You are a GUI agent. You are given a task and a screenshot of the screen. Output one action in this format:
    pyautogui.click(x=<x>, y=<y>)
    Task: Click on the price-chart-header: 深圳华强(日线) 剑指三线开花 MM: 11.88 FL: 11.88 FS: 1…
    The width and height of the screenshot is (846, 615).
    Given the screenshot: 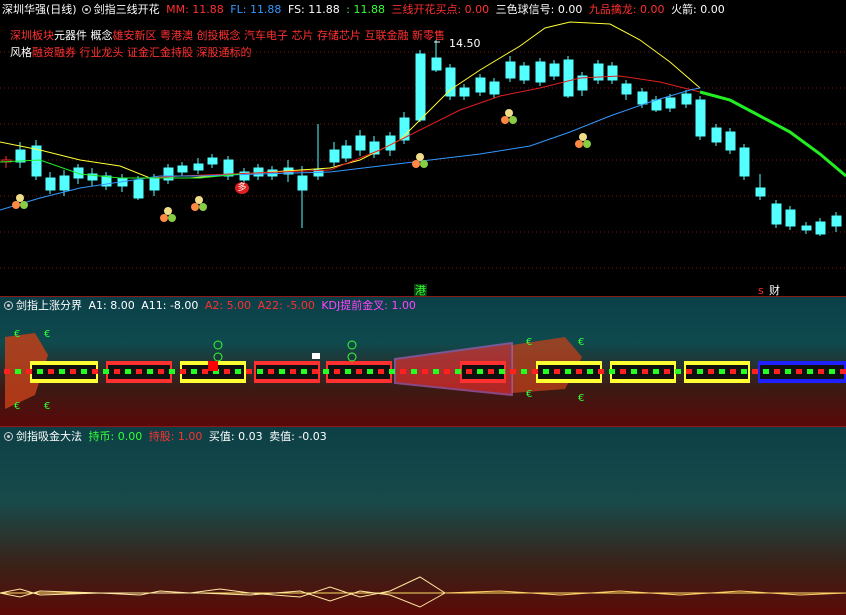 What is the action you would take?
    pyautogui.click(x=364, y=9)
    